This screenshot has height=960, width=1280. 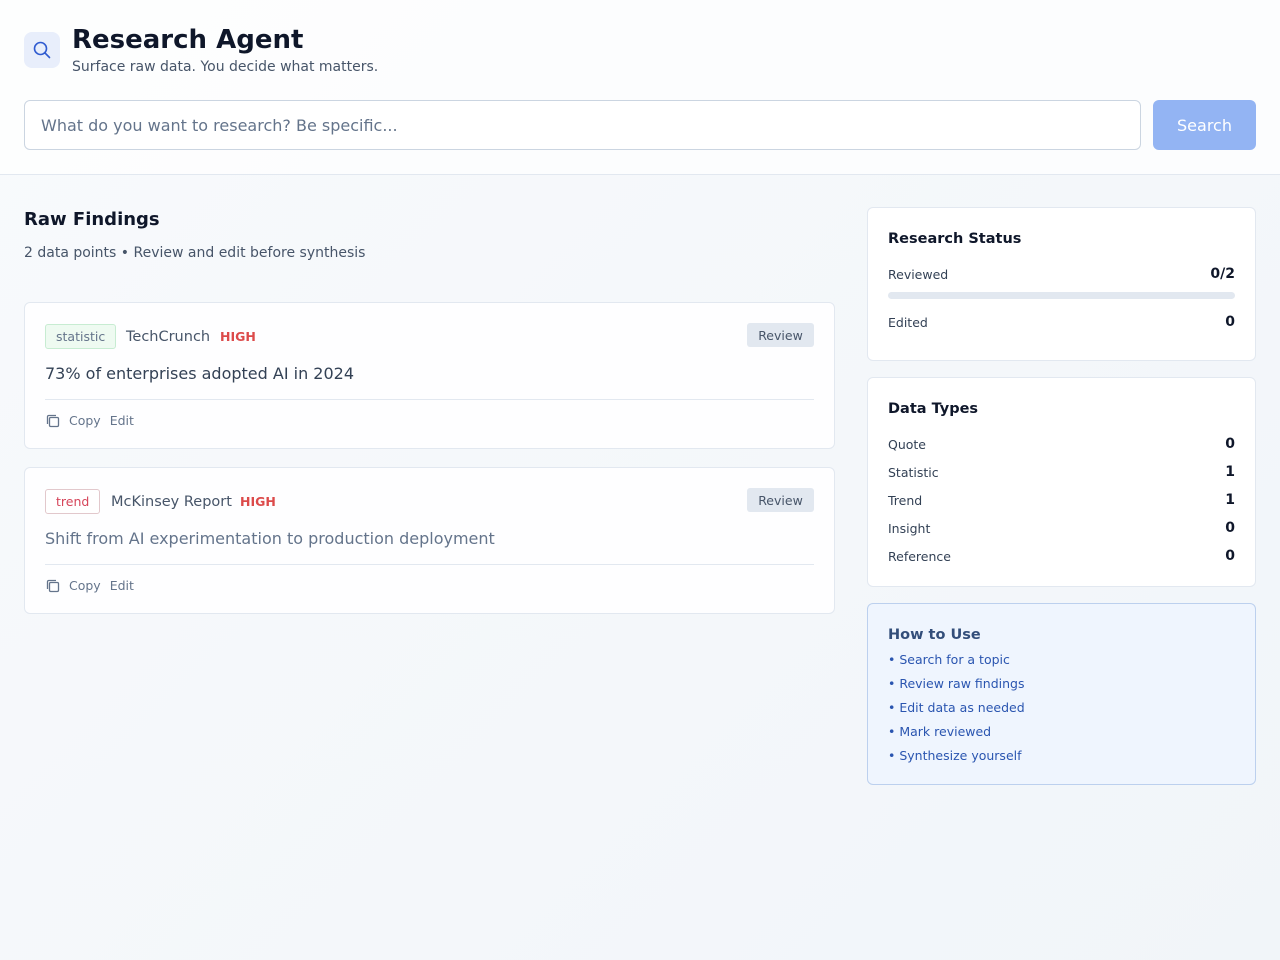 I want to click on findings-title: Raw Findings, so click(x=92, y=219).